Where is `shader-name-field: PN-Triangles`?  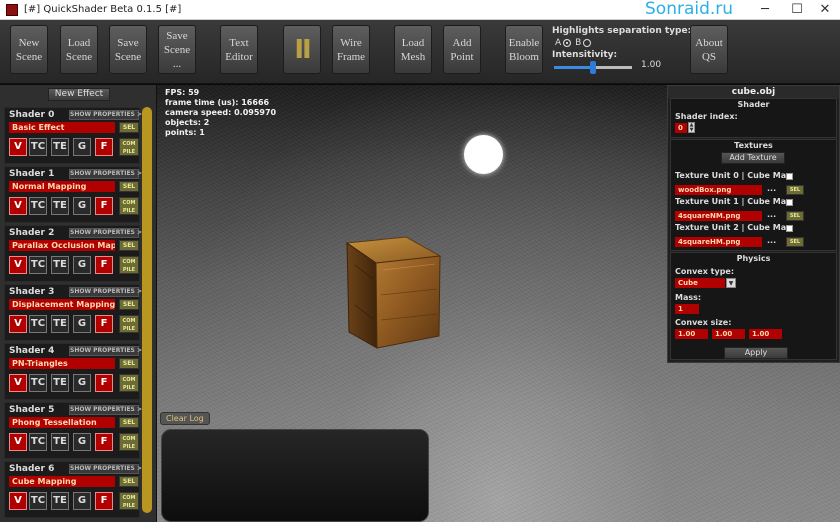
shader-name-field: PN-Triangles is located at coordinates (62, 363).